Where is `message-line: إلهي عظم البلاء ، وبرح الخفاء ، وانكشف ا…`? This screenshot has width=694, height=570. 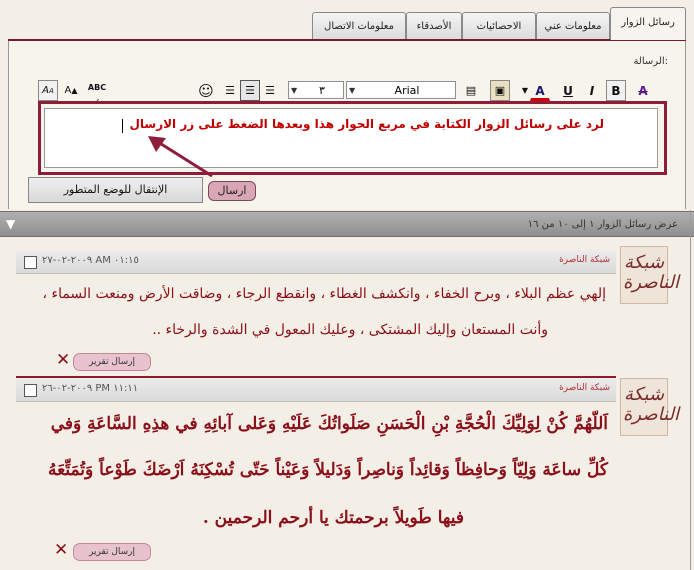
message-line: إلهي عظم البلاء ، وبرح الخفاء ، وانكشف ا… is located at coordinates (324, 294).